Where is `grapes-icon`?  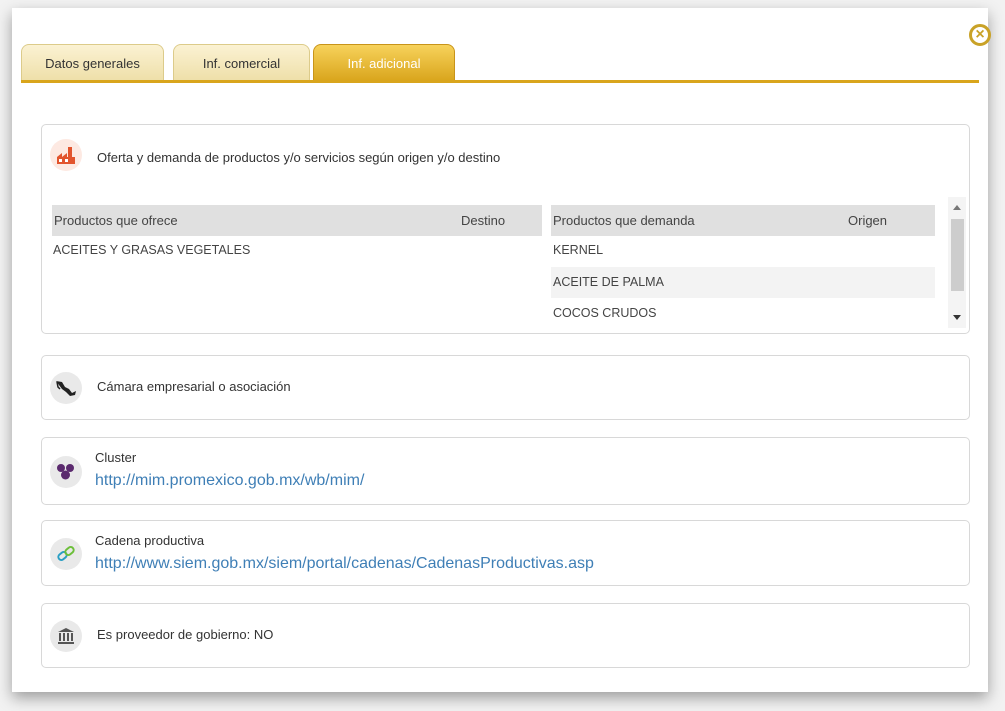
grapes-icon is located at coordinates (66, 472).